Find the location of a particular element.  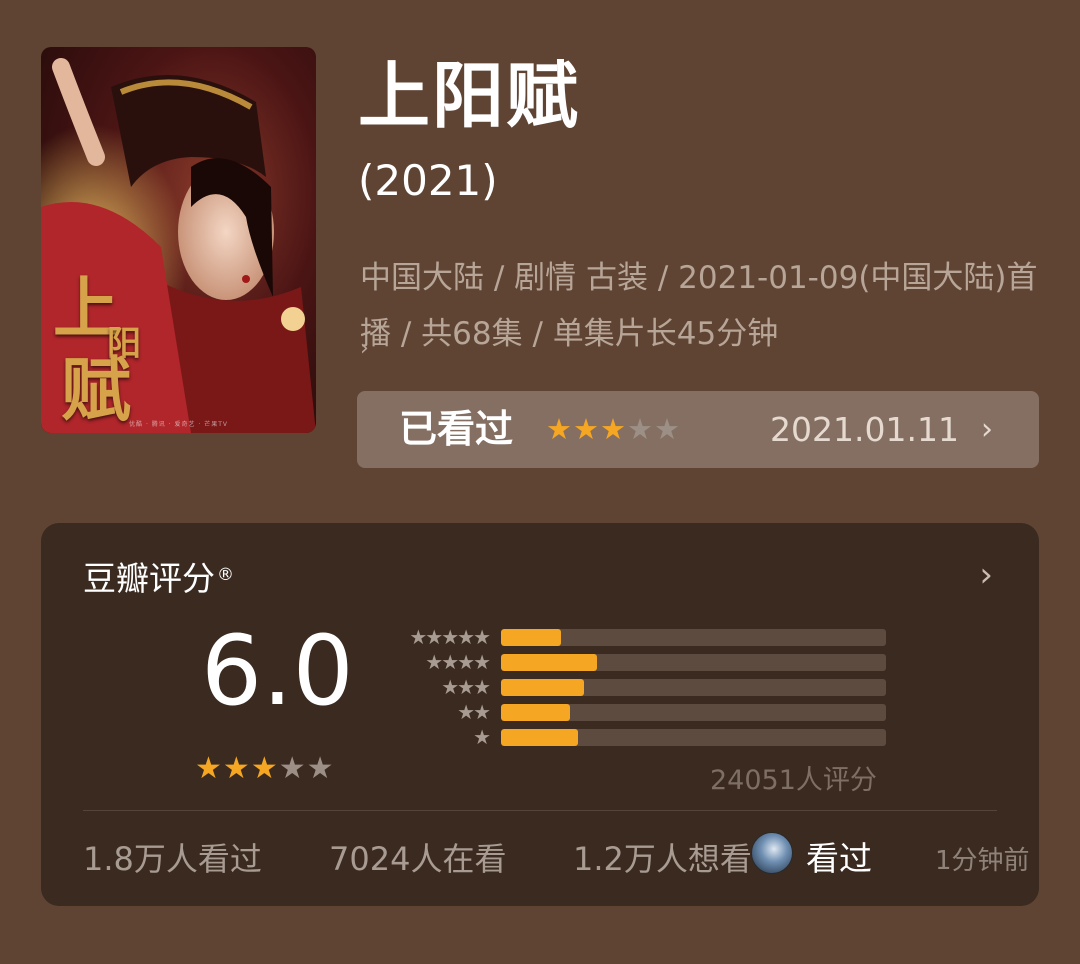

stats-row: 1.8万人看过 7024人在看 1.2万人想看 看过 1分钟前 is located at coordinates (556, 856).